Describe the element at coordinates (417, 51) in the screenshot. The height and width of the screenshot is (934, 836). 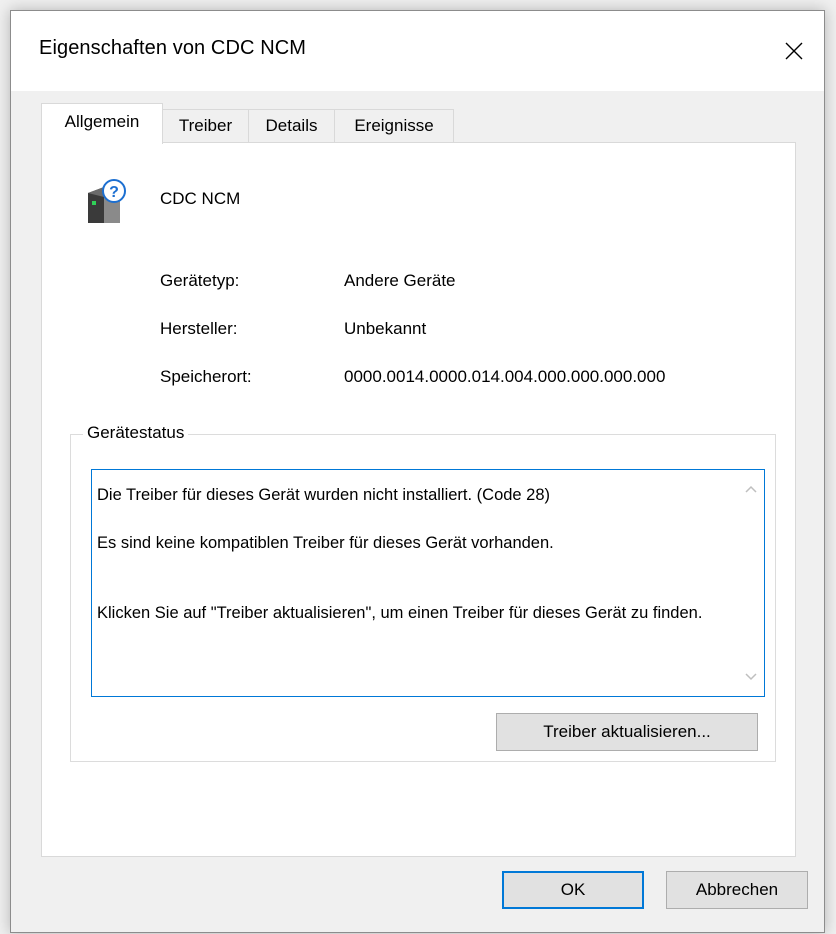
I see `title-bar: Eigenschaften von CDC NCM` at that location.